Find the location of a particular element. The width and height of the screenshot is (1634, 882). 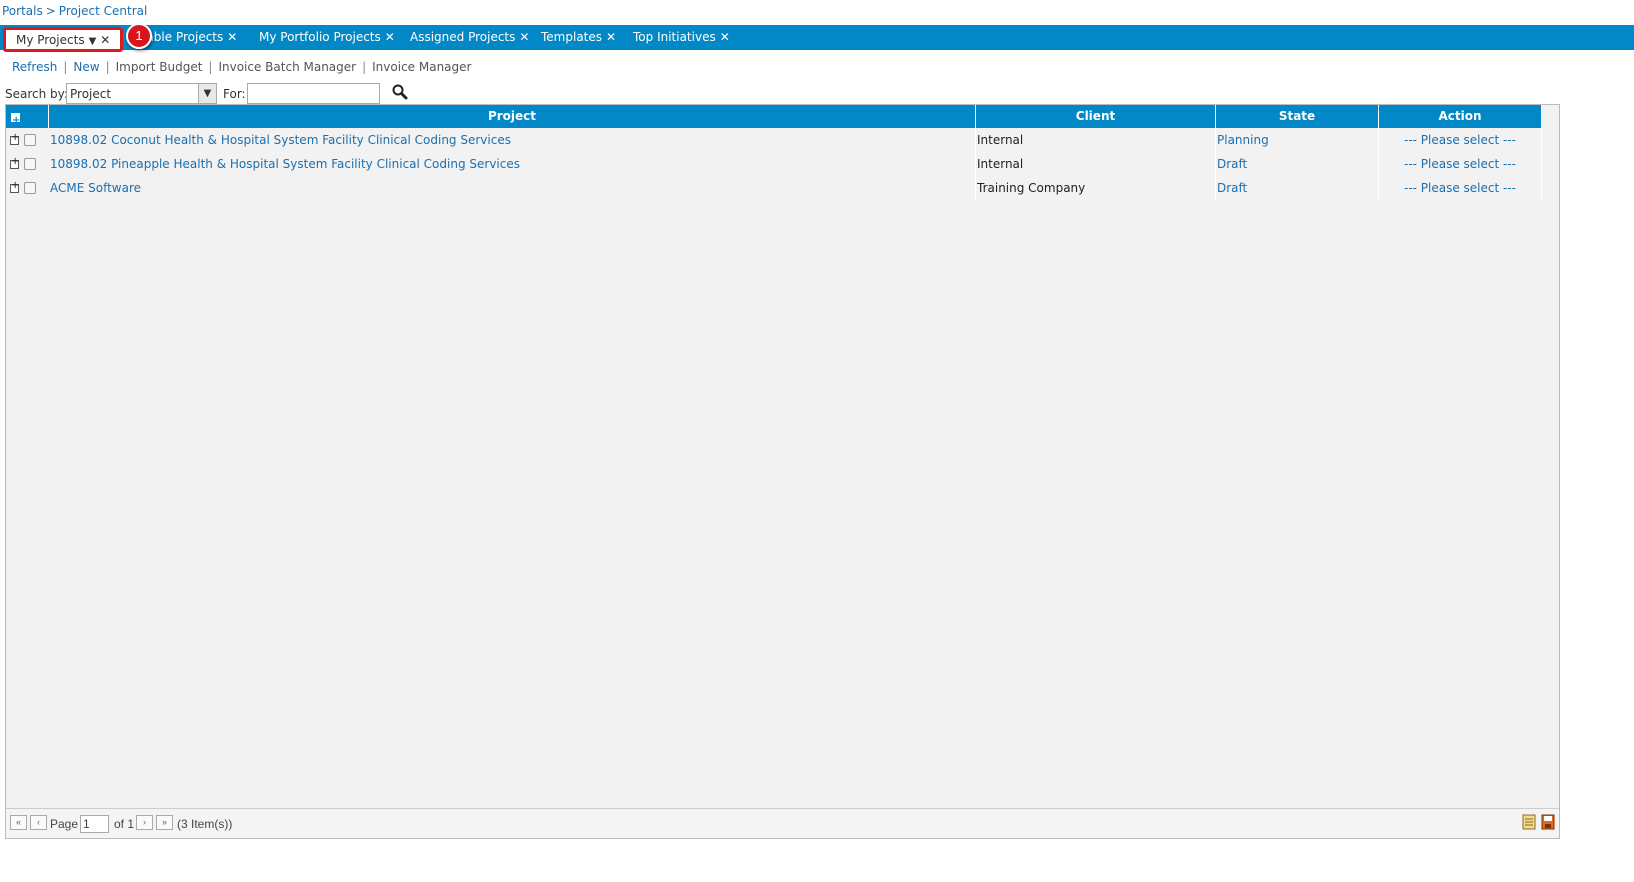

breadcrumb-portals: Portals is located at coordinates (22, 11).